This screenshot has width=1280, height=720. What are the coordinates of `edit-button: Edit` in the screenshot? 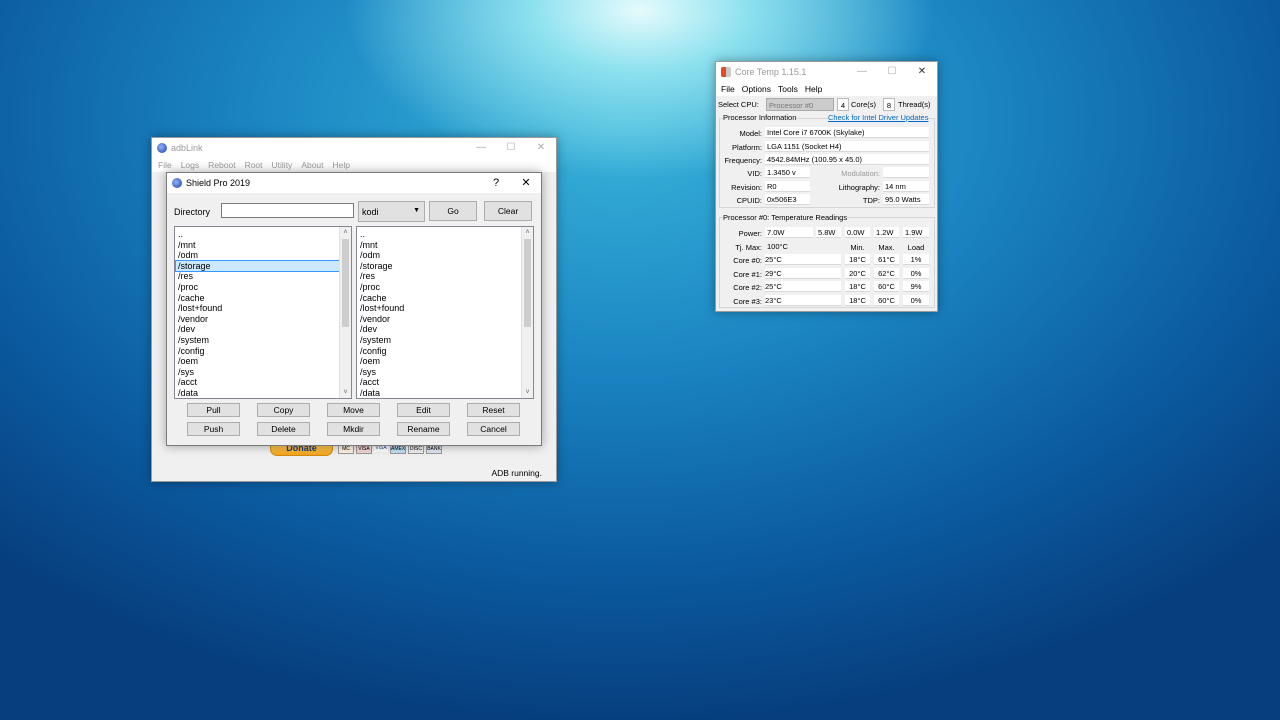 It's located at (423, 410).